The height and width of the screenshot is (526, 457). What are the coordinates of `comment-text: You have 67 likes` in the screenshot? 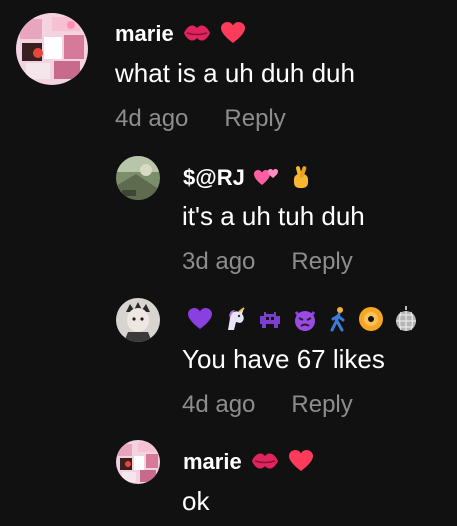 It's located at (283, 359).